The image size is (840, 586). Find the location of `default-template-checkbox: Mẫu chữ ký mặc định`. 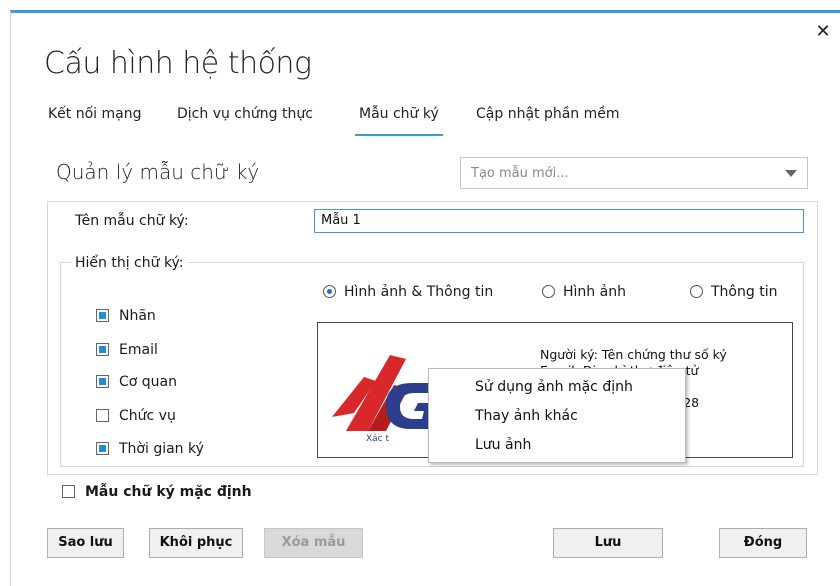

default-template-checkbox: Mẫu chữ ký mặc định is located at coordinates (157, 492).